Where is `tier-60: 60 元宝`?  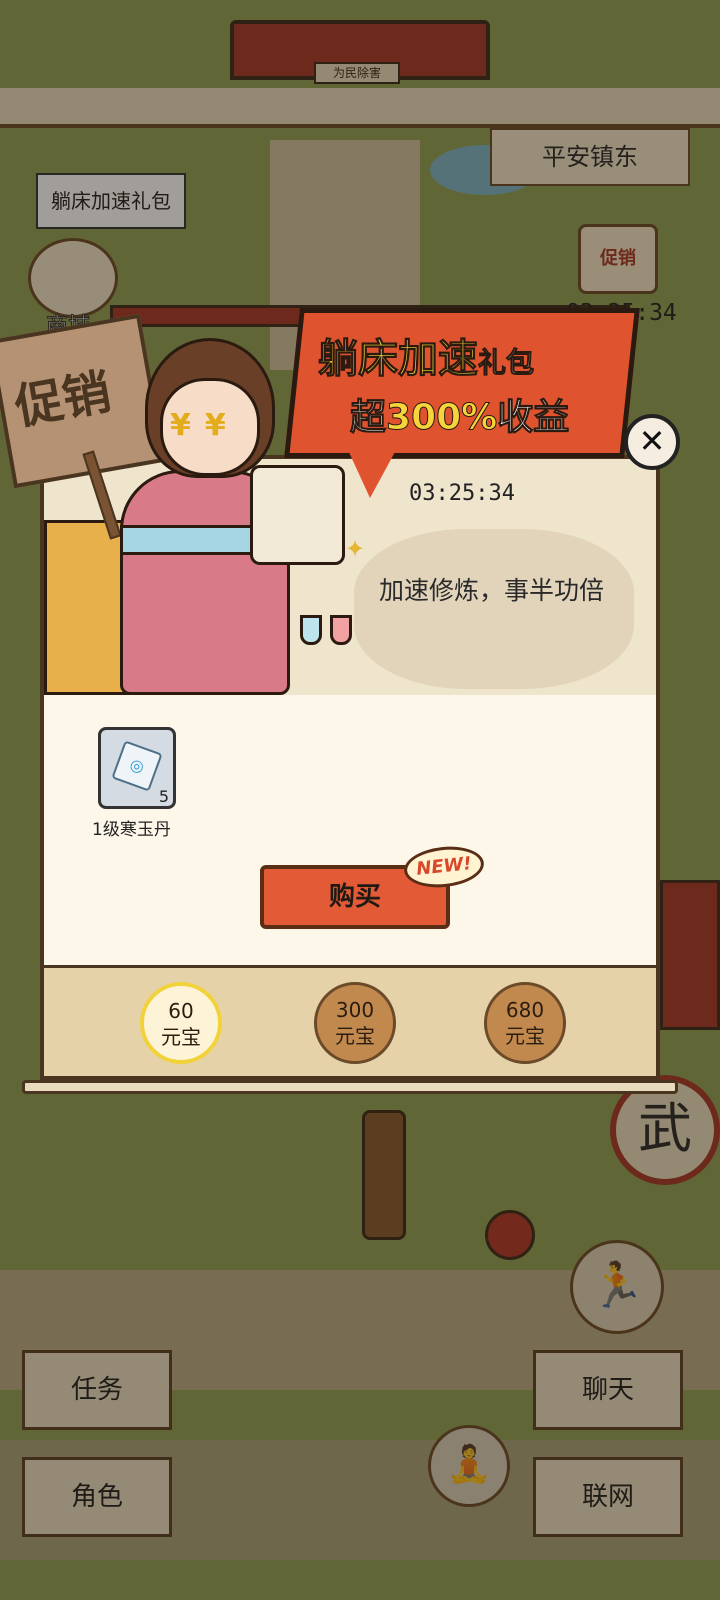
tier-60: 60 元宝 is located at coordinates (181, 1023).